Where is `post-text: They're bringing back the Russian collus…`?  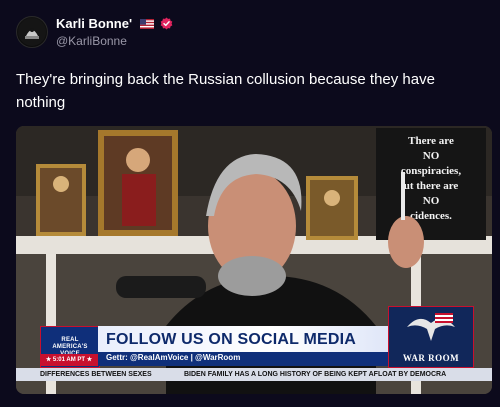 post-text: They're bringing back the Russian collus… is located at coordinates (225, 91).